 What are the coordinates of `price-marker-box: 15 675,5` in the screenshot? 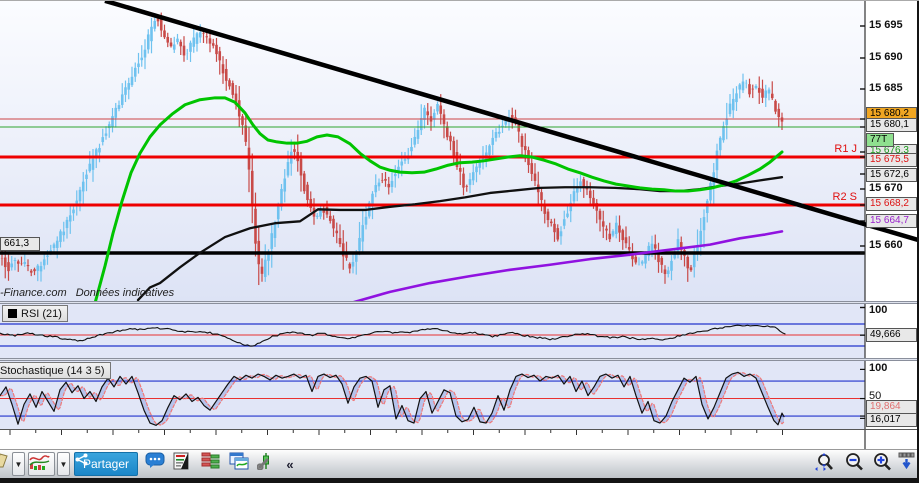 It's located at (891, 160).